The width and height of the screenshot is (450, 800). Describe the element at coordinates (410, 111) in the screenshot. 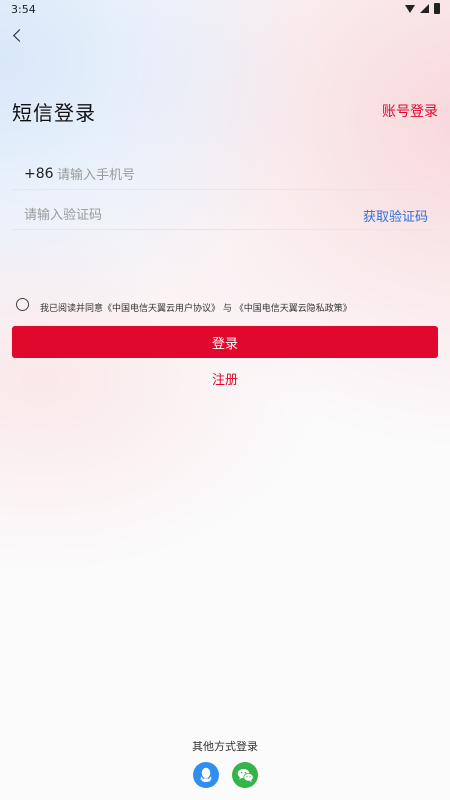

I see `account-login-link: 账号登录` at that location.